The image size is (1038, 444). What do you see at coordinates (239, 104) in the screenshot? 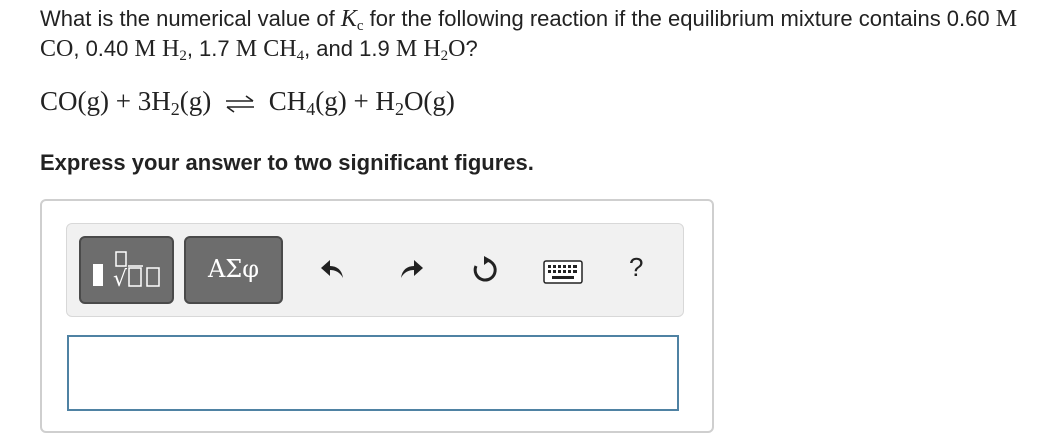
I see `equilibrium-arrow-icon` at bounding box center [239, 104].